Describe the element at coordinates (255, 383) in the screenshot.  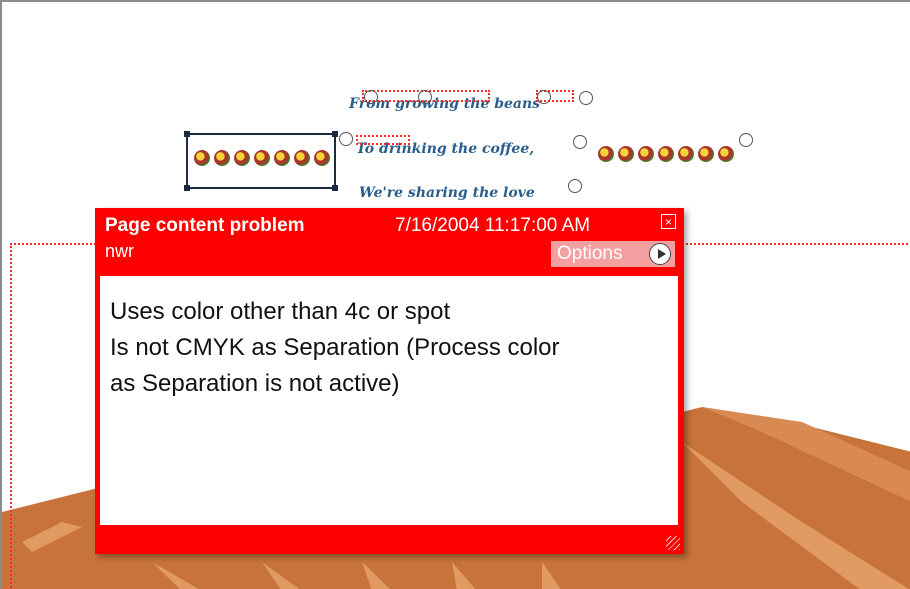
I see `message-line-3: as Separation is not active)` at that location.